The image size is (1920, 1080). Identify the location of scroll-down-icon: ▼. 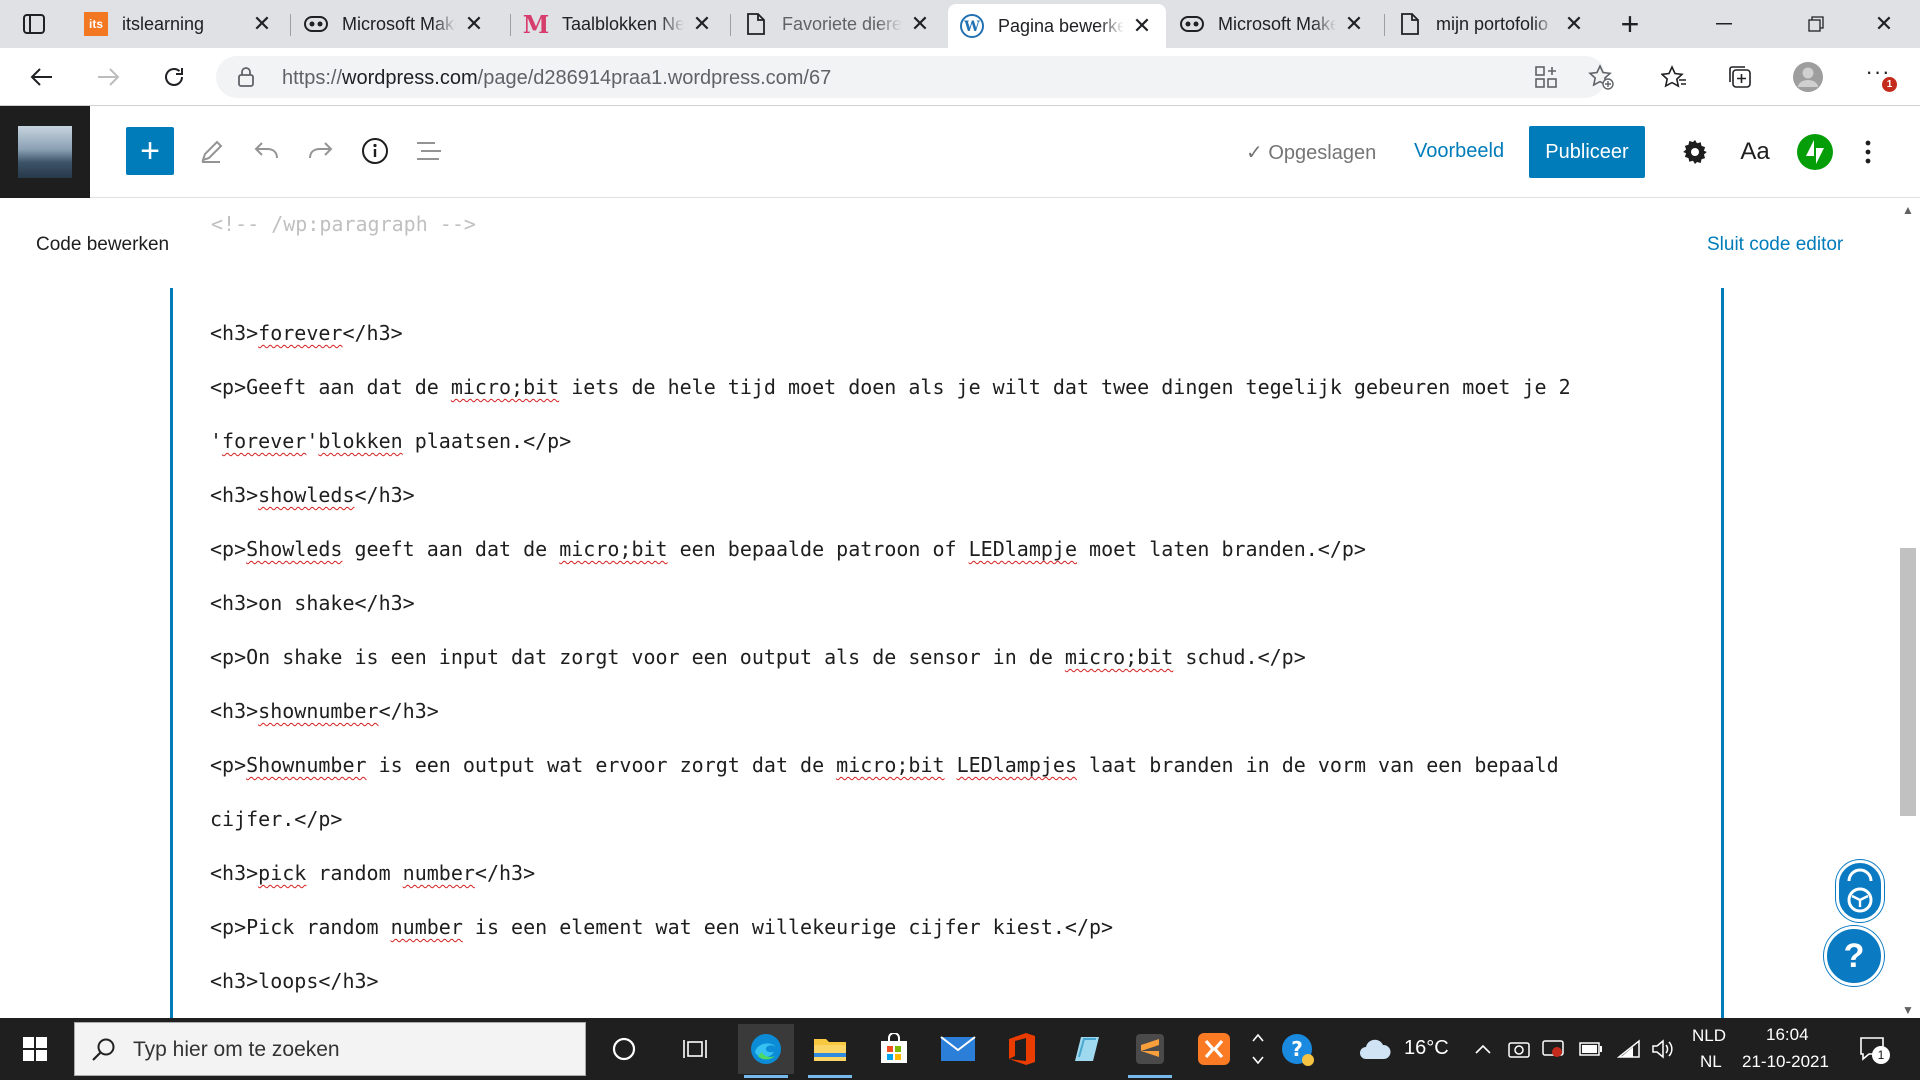
(1908, 1010).